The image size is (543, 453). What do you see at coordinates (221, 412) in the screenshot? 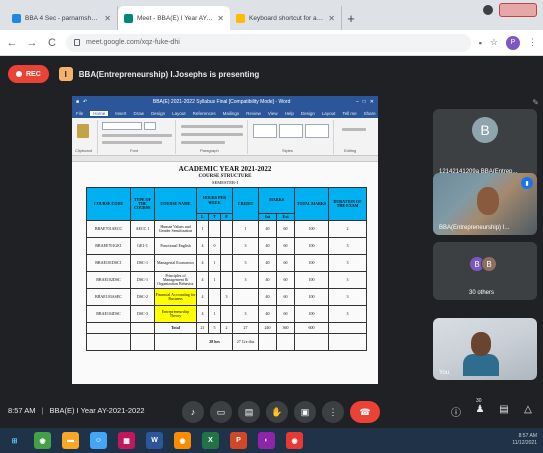
I see `camera-button: ▭` at bounding box center [221, 412].